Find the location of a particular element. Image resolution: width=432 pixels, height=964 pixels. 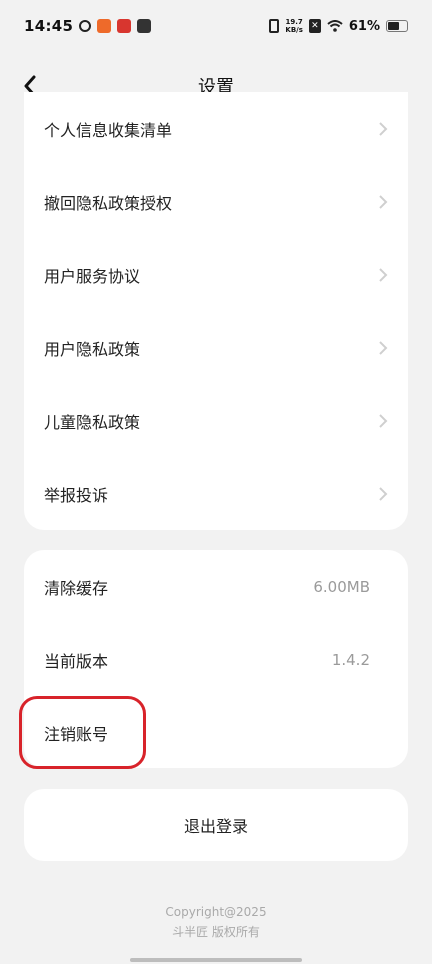

network-speed: 19.7 KB/s is located at coordinates (293, 26).